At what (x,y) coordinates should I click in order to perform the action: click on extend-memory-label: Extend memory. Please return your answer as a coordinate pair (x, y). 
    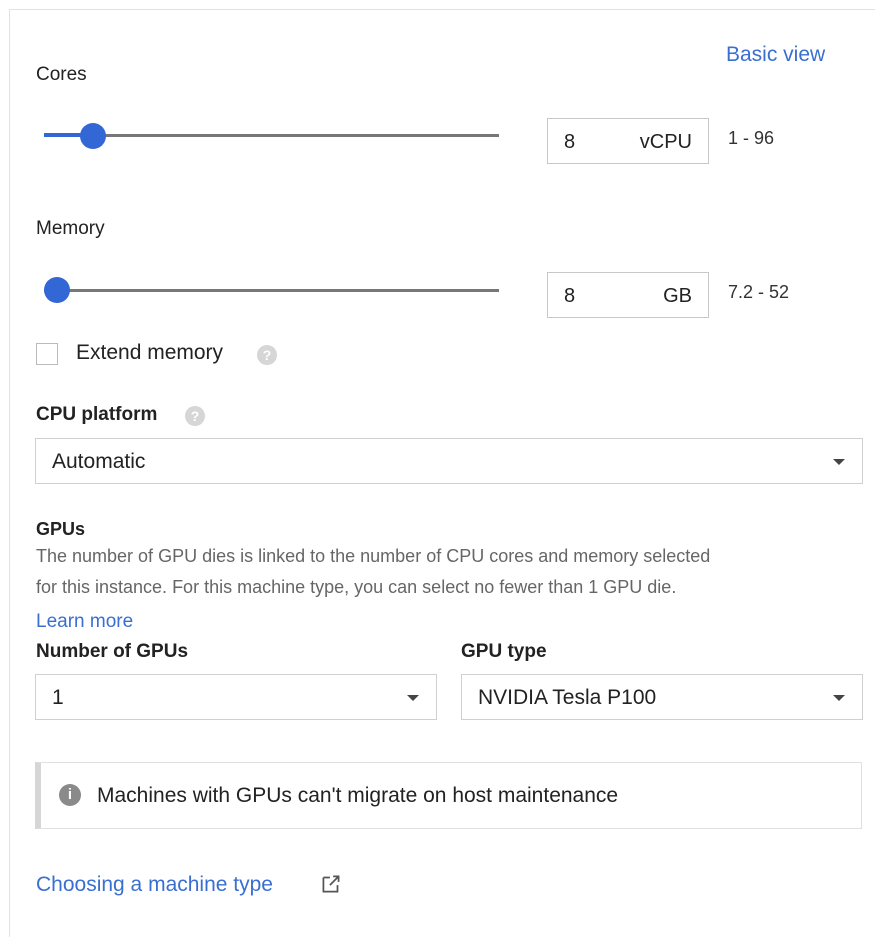
    Looking at the image, I should click on (150, 352).